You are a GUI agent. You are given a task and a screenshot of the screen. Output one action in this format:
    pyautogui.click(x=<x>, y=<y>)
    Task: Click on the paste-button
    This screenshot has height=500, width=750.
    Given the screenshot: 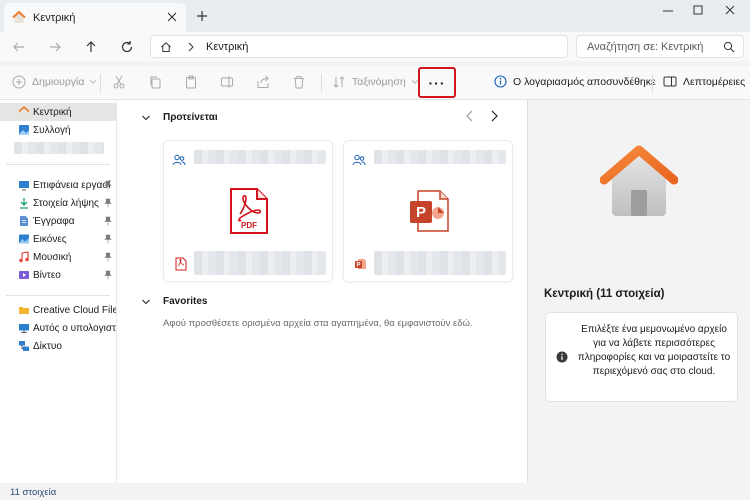 What is the action you would take?
    pyautogui.click(x=191, y=82)
    